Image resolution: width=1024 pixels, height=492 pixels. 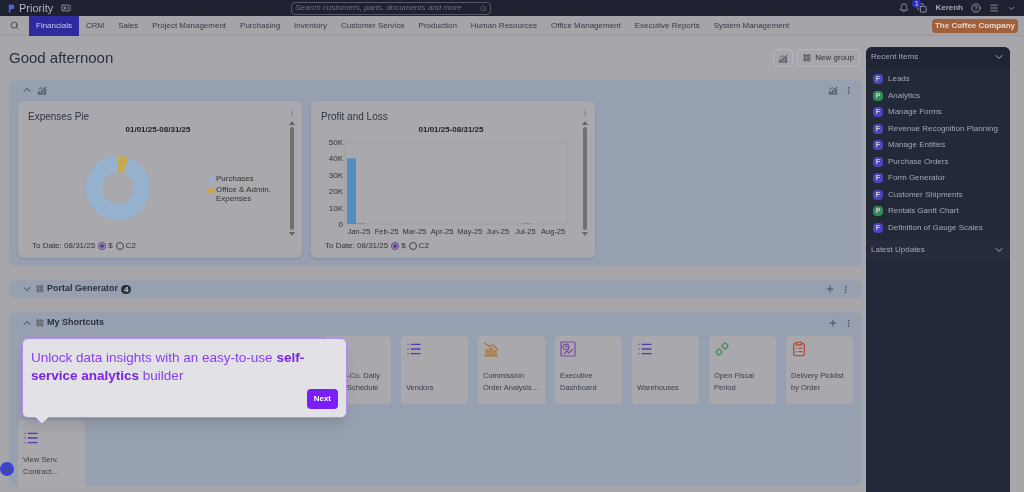 What do you see at coordinates (895, 57) in the screenshot?
I see `panel-title: Recent Items` at bounding box center [895, 57].